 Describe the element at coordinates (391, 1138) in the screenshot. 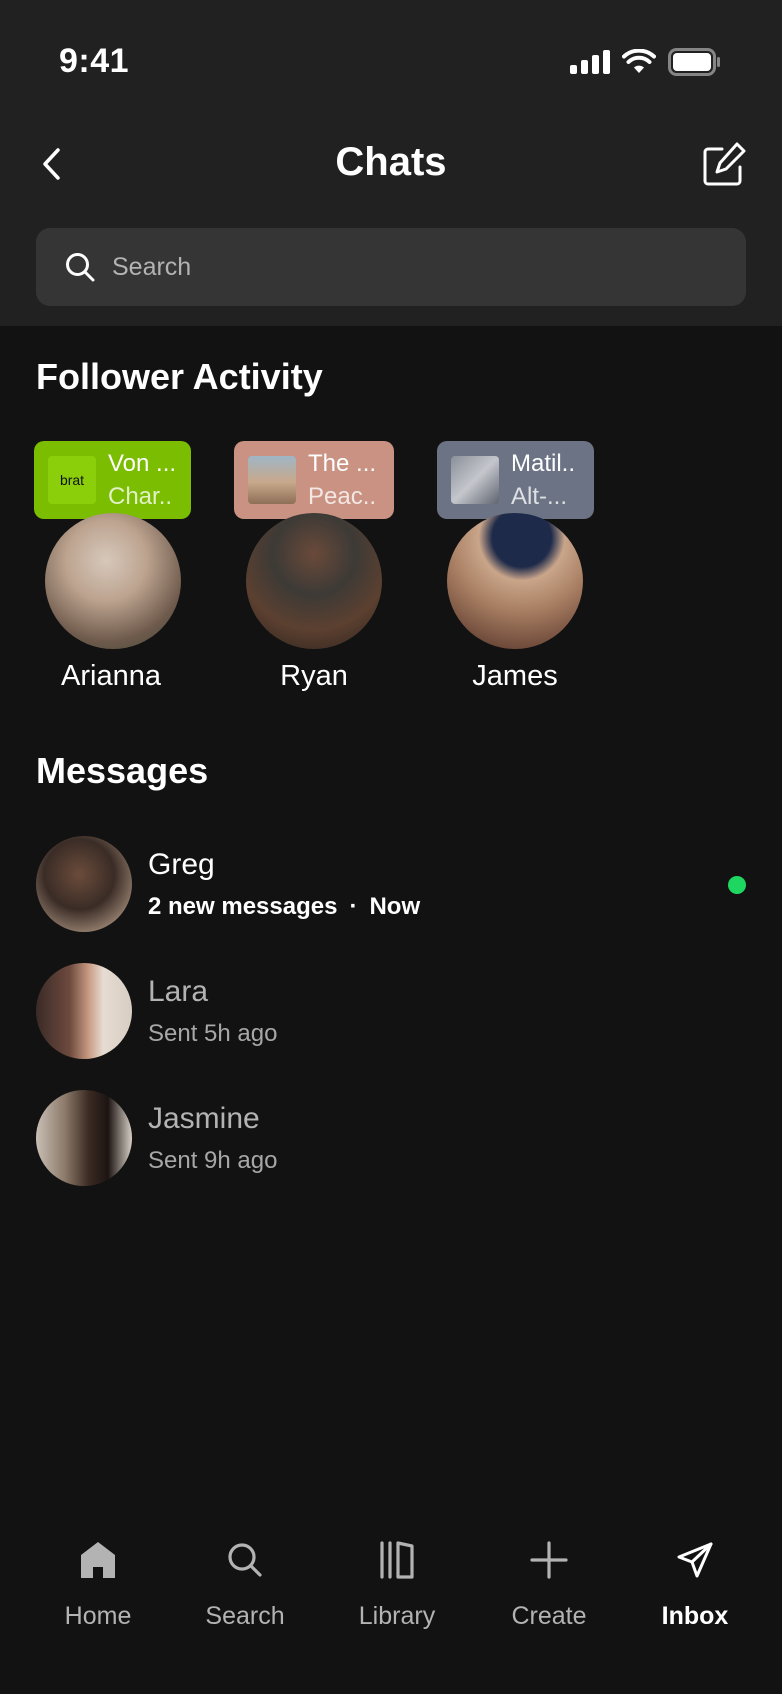

I see `message-row-jasmine: Jasmine Sent 9h ago` at that location.